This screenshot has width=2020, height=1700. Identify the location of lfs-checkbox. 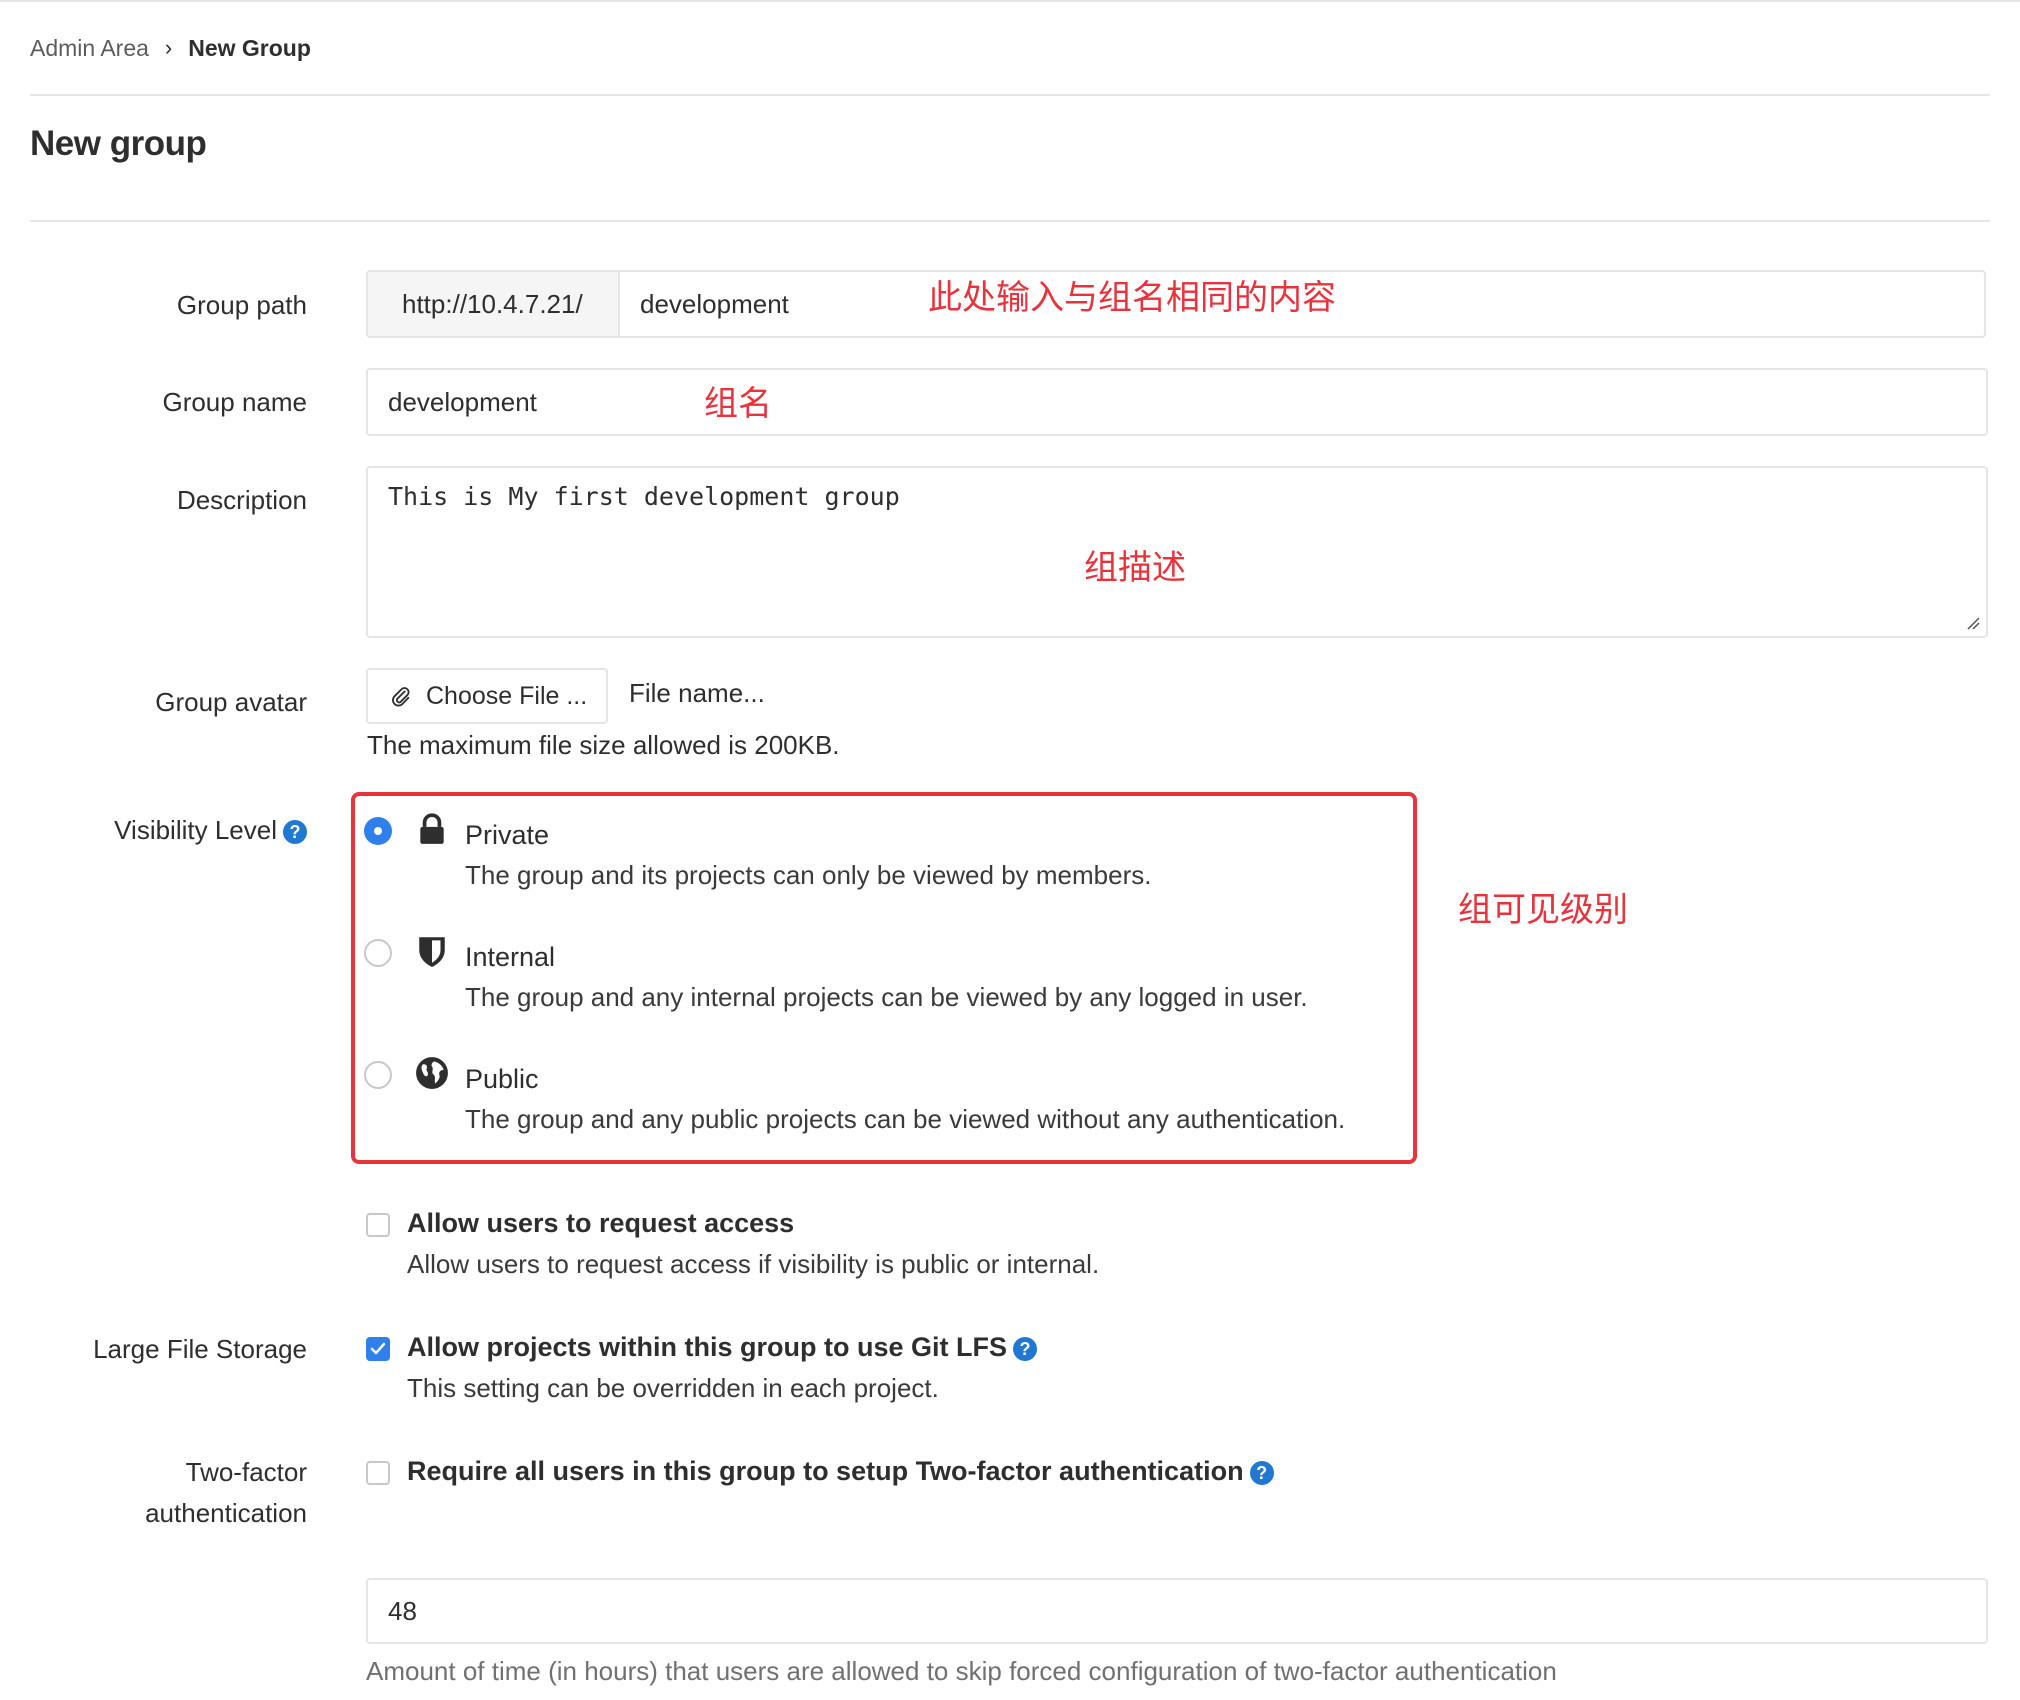
(378, 1349).